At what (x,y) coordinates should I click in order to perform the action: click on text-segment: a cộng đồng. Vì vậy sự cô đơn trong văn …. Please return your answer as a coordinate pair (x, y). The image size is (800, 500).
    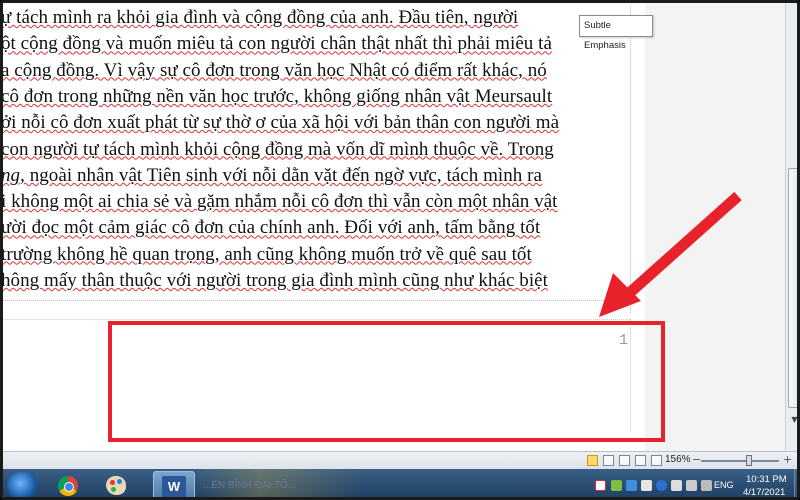
    Looking at the image, I should click on (275, 70).